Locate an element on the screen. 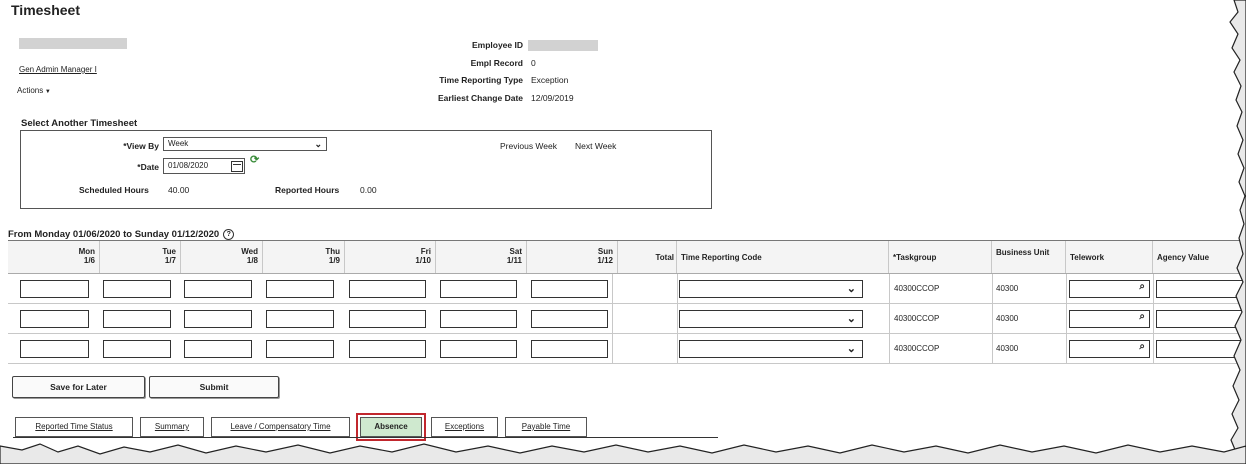  reported-hours-label: Reported Hours is located at coordinates (307, 190).